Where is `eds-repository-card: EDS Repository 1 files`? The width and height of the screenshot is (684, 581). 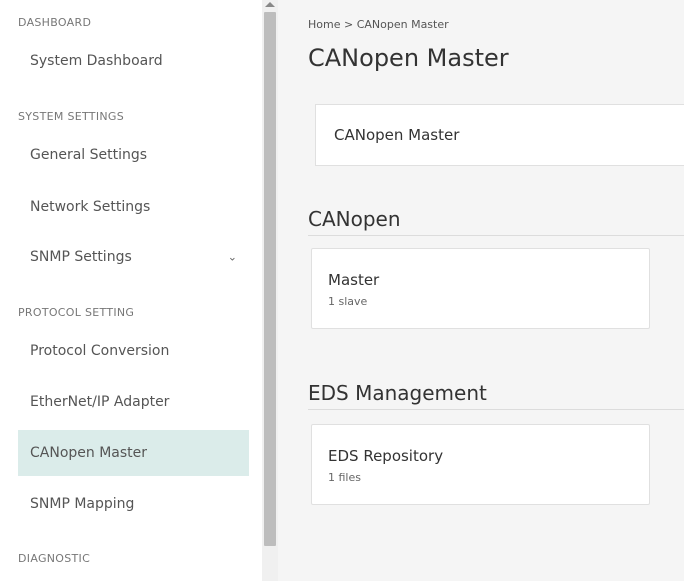 eds-repository-card: EDS Repository 1 files is located at coordinates (480, 464).